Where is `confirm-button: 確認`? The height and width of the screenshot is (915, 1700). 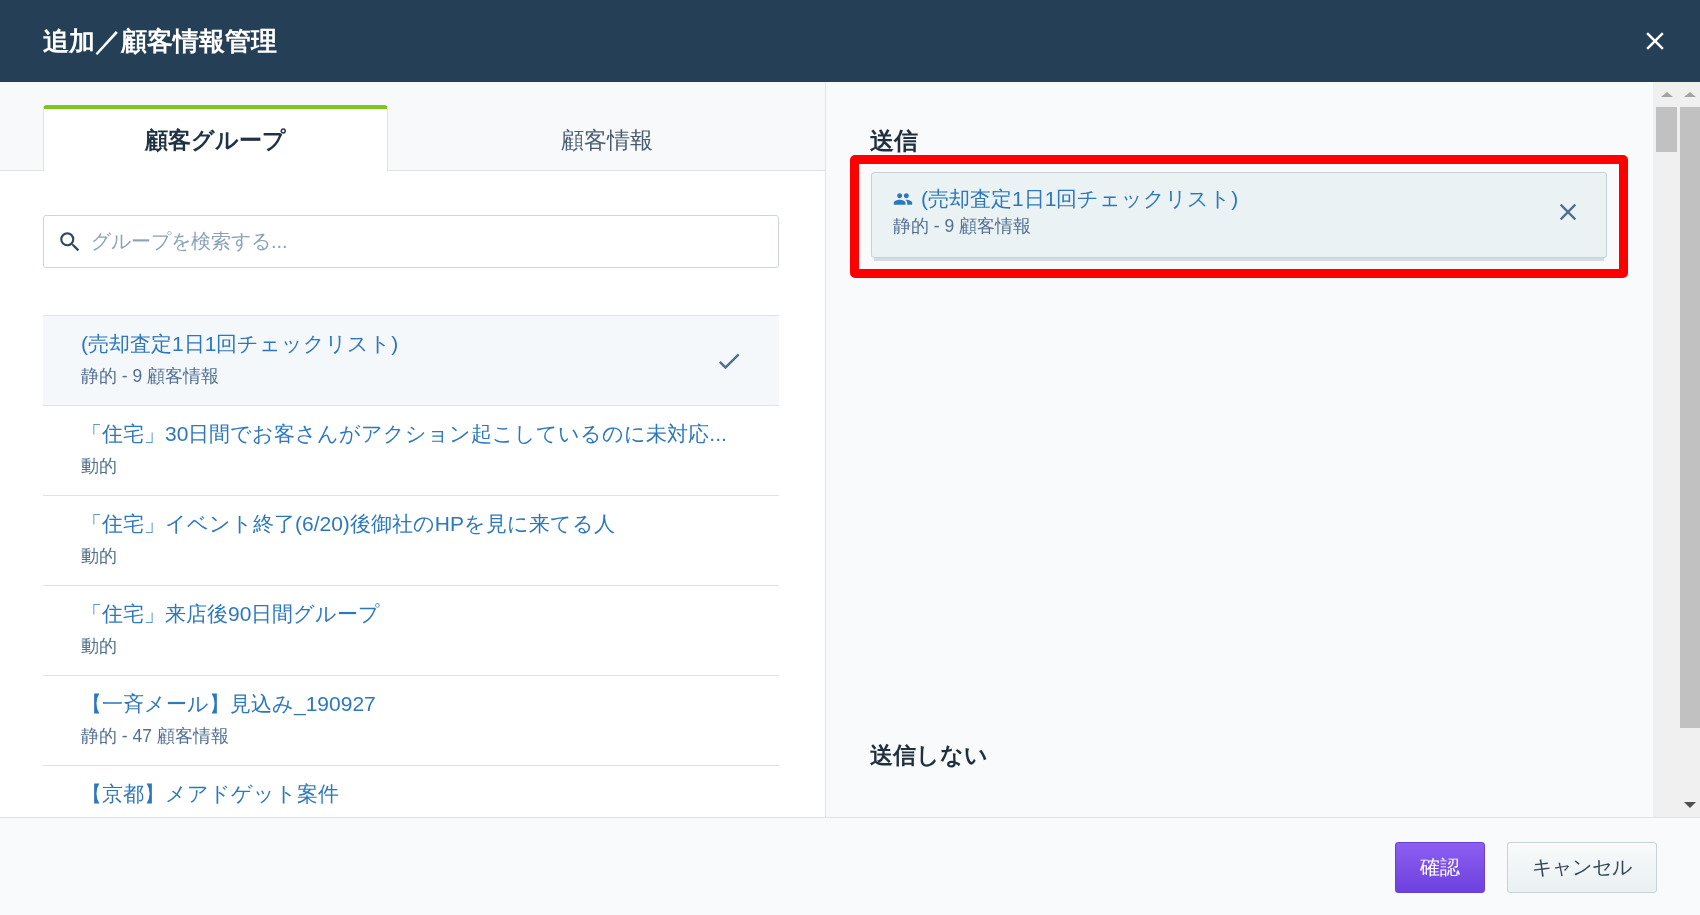 confirm-button: 確認 is located at coordinates (1440, 867).